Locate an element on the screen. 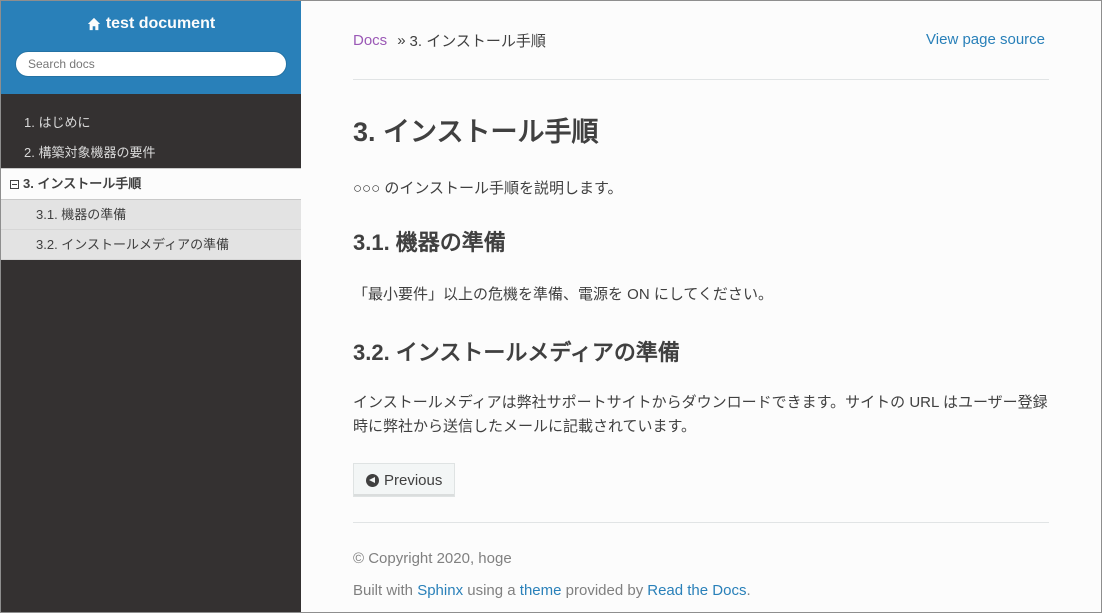  built-with-text: Built with is located at coordinates (383, 590).